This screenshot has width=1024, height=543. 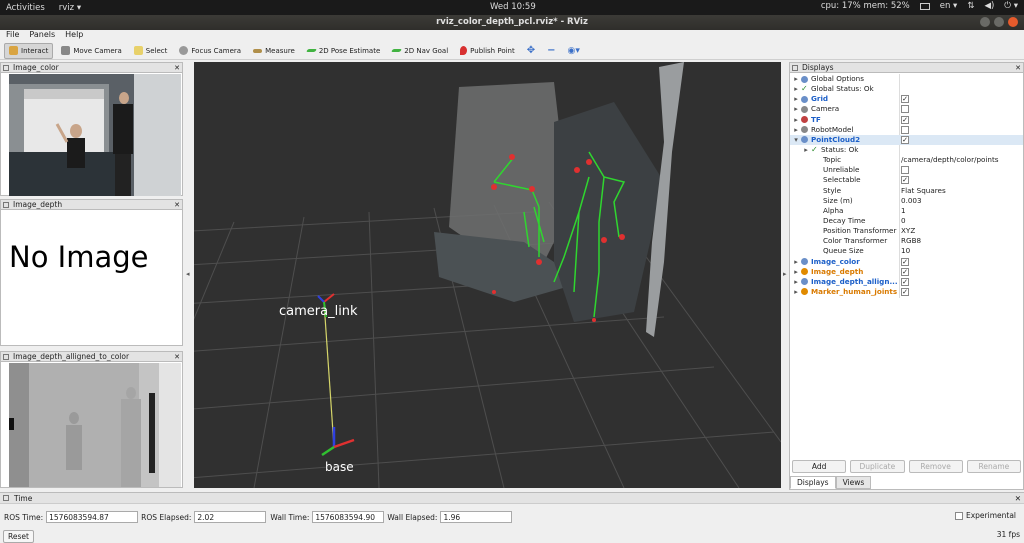 What do you see at coordinates (958, 515) in the screenshot?
I see `experimental-checkbox` at bounding box center [958, 515].